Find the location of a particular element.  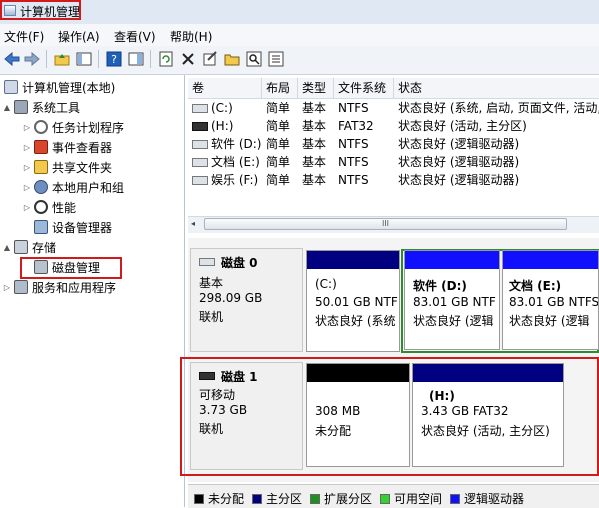

up-folder-icon is located at coordinates (62, 59).